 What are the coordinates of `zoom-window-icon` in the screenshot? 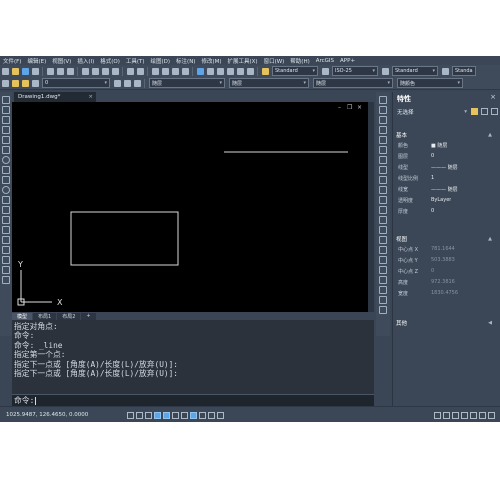 It's located at (175, 71).